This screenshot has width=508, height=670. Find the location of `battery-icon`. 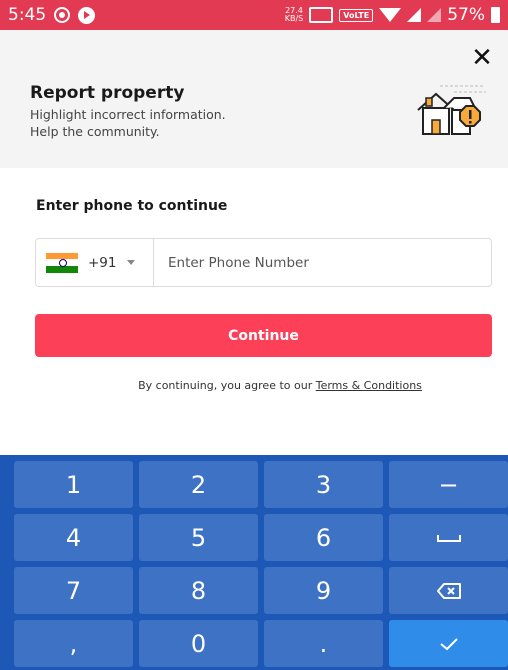

battery-icon is located at coordinates (495, 15).